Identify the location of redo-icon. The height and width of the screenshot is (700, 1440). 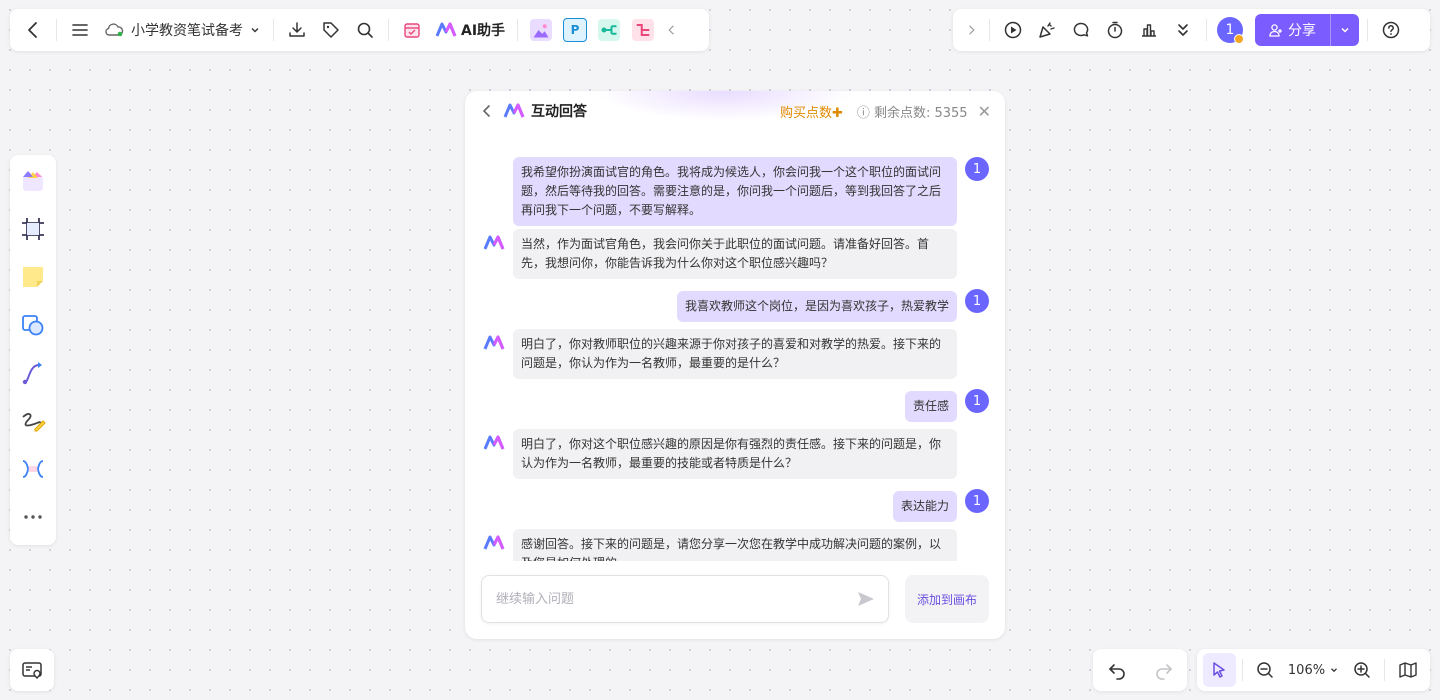
(1164, 670).